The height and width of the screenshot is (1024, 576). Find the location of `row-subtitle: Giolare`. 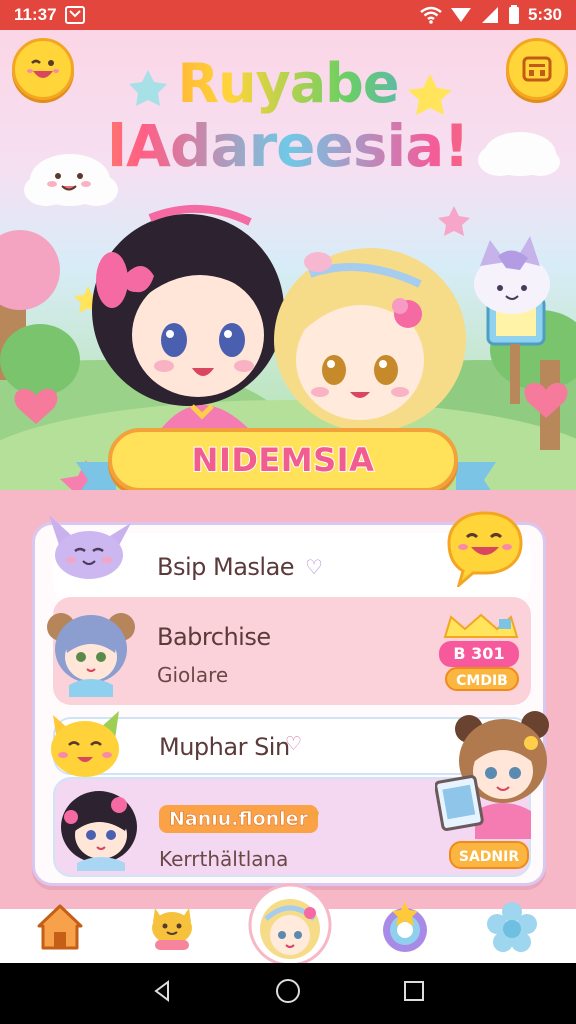

row-subtitle: Giolare is located at coordinates (193, 675).